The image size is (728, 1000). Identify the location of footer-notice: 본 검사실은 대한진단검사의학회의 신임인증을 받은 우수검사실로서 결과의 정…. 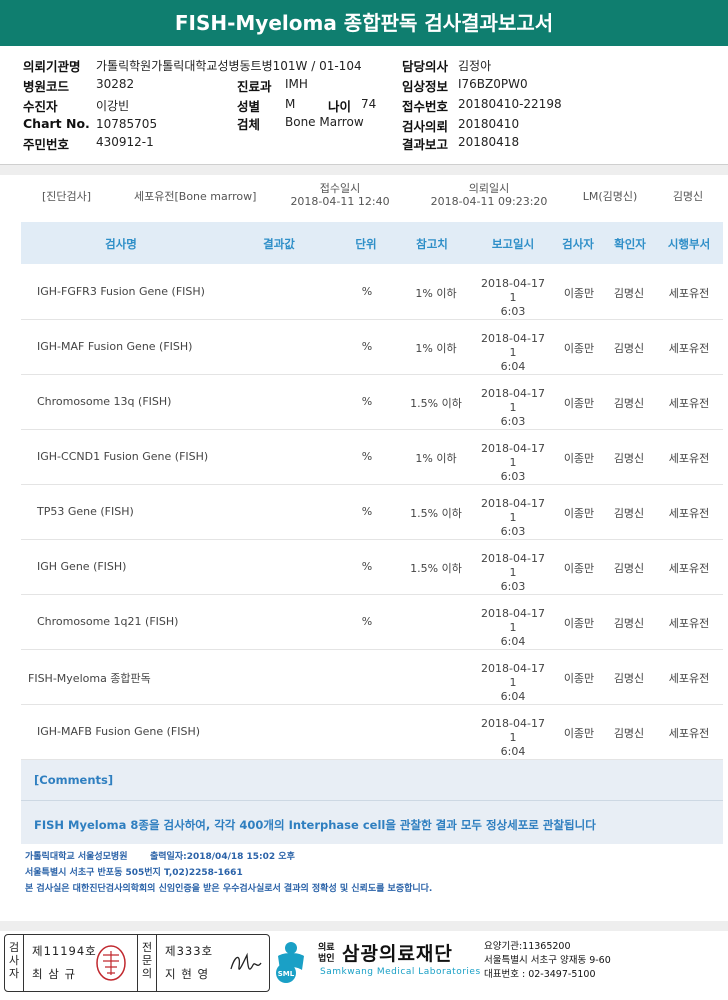
(229, 889).